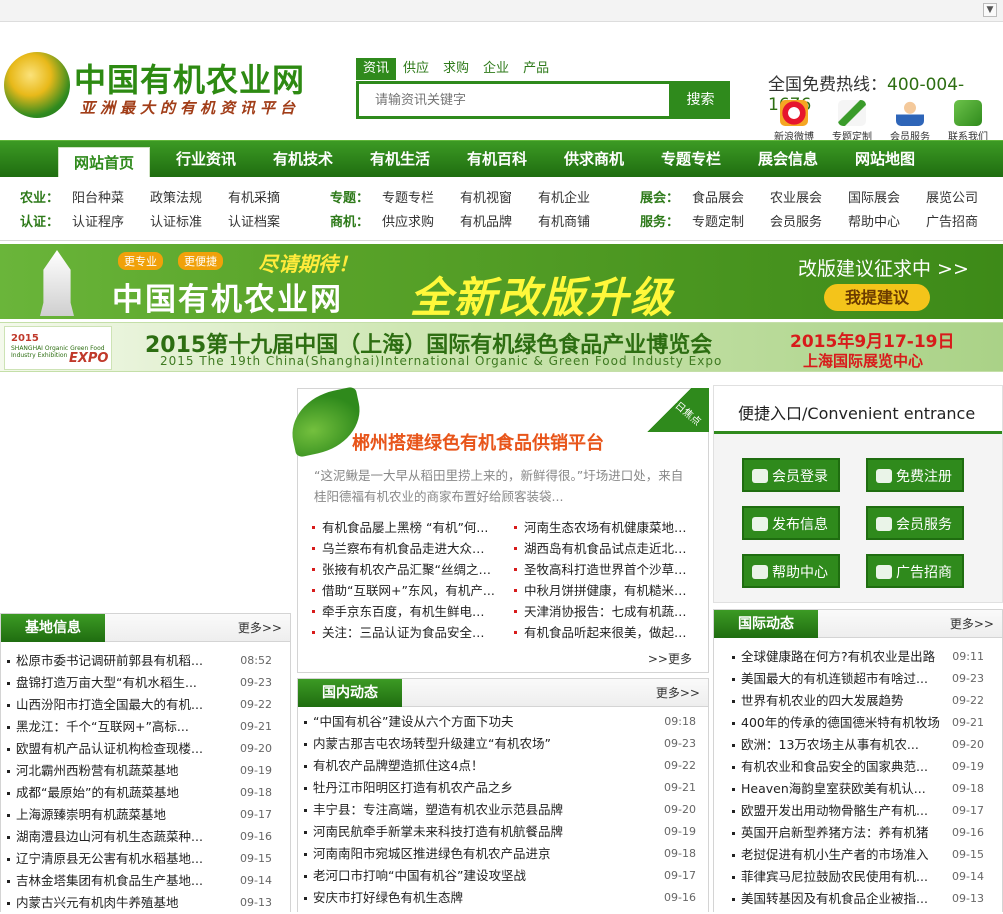 Image resolution: width=1003 pixels, height=914 pixels. What do you see at coordinates (497, 766) in the screenshot?
I see `list-item: 有机农产品牌塑造抓住这4点！ 09-22` at bounding box center [497, 766].